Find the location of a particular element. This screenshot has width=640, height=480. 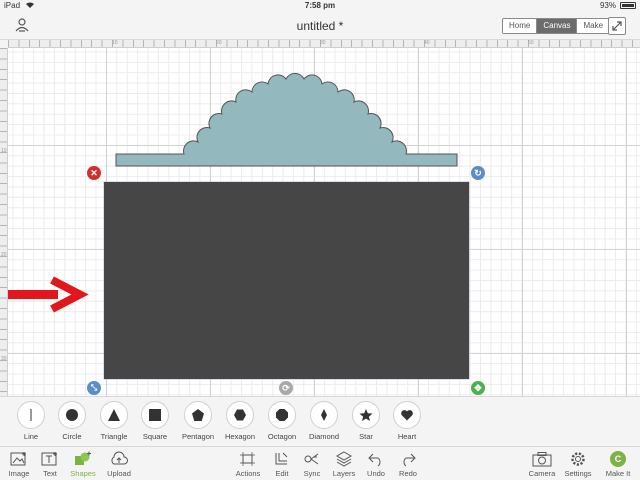

app-header: untitled * Home Canvas Make is located at coordinates (320, 26).